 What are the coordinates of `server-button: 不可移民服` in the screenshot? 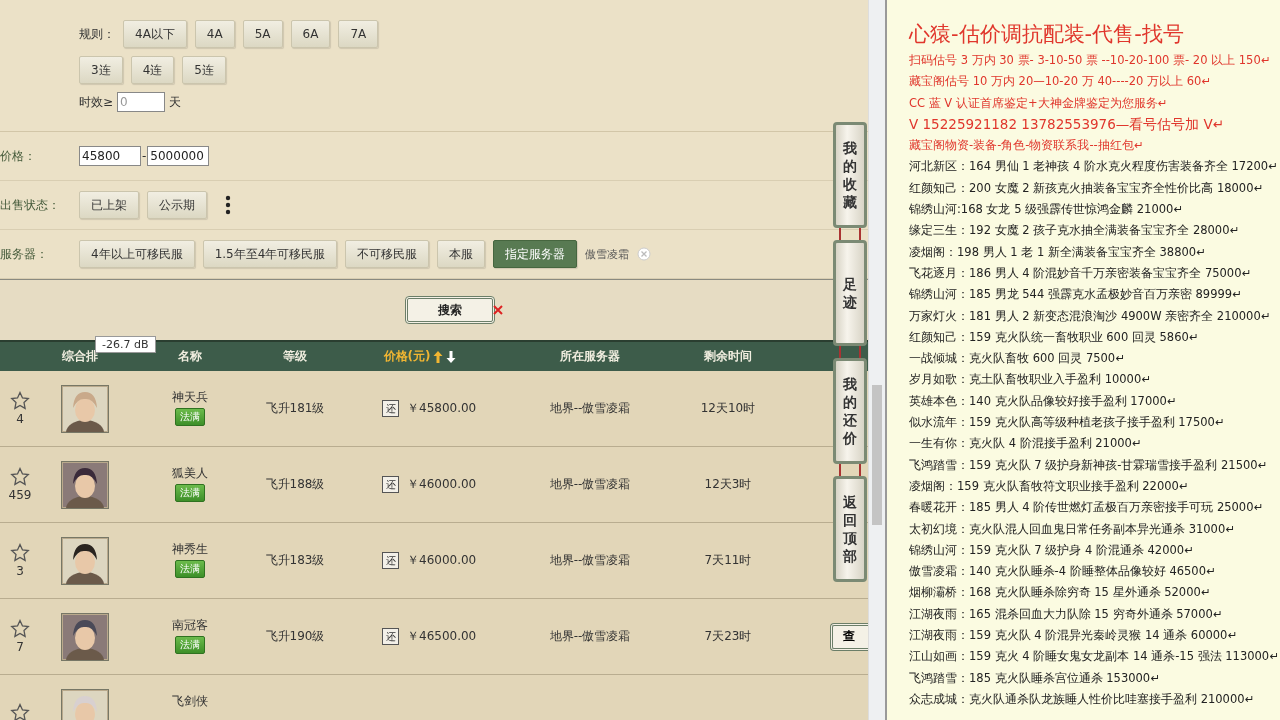 It's located at (387, 254).